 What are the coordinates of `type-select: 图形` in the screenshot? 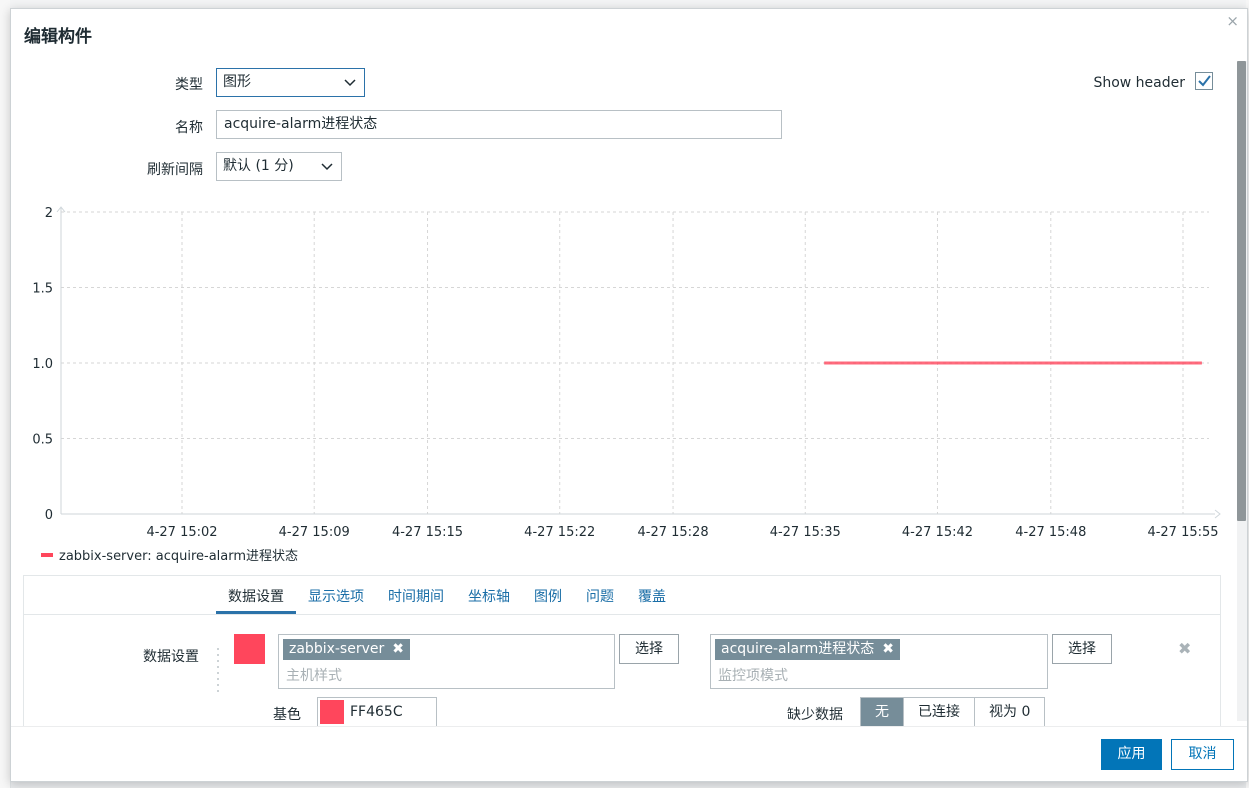 It's located at (290, 82).